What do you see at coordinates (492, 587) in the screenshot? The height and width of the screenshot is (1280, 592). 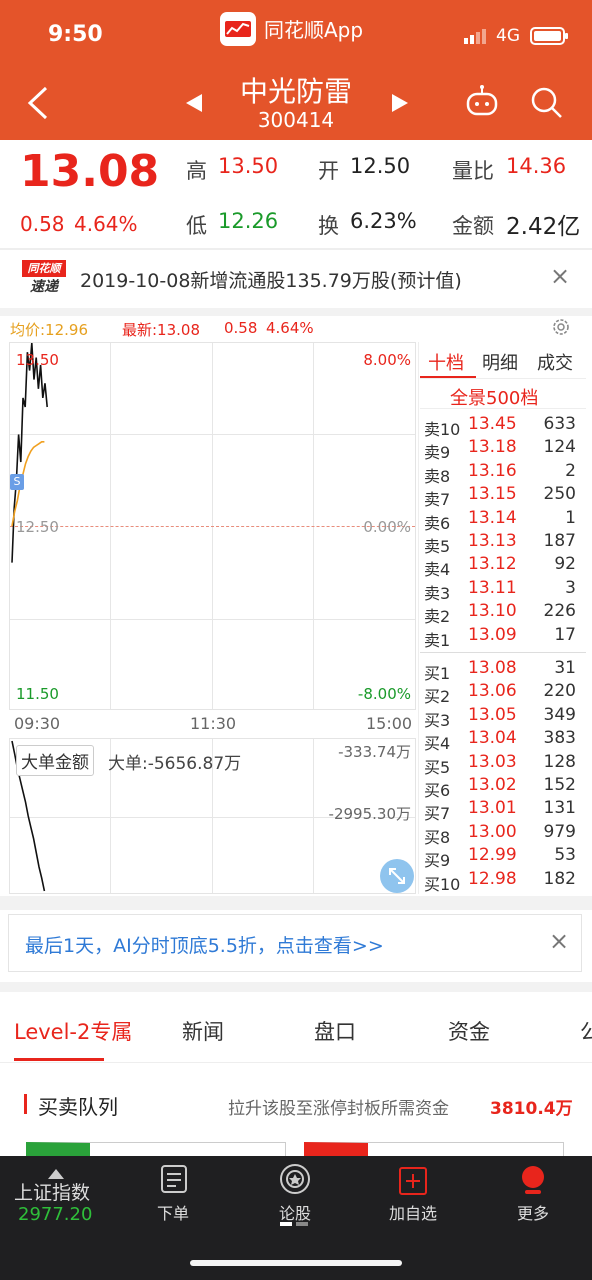 I see `sell-level-price: 13.11` at bounding box center [492, 587].